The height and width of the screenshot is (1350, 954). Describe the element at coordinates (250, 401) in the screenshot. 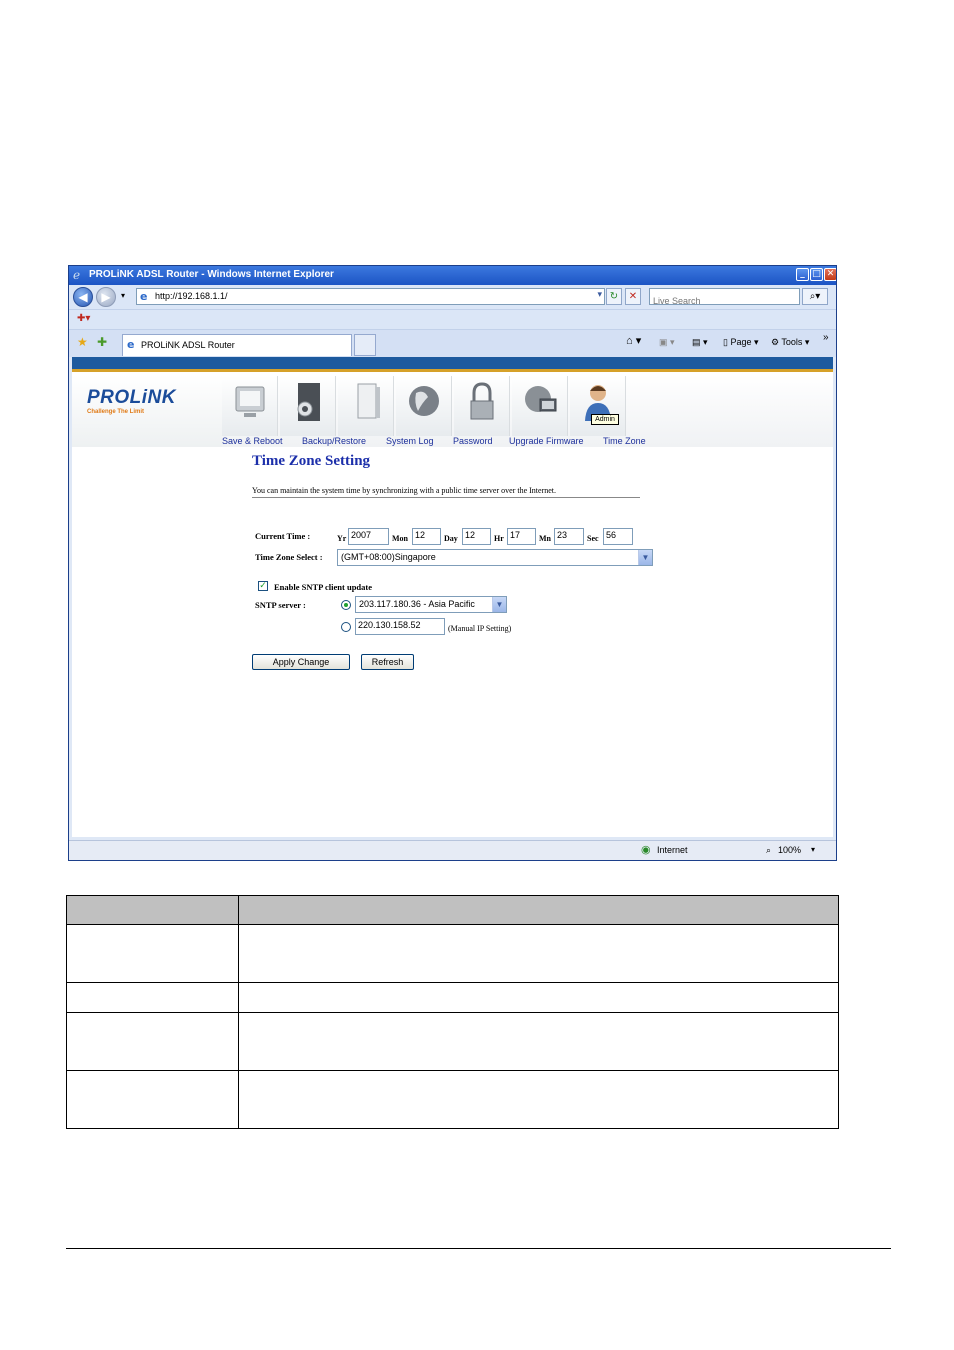

I see `monitor-icon` at that location.